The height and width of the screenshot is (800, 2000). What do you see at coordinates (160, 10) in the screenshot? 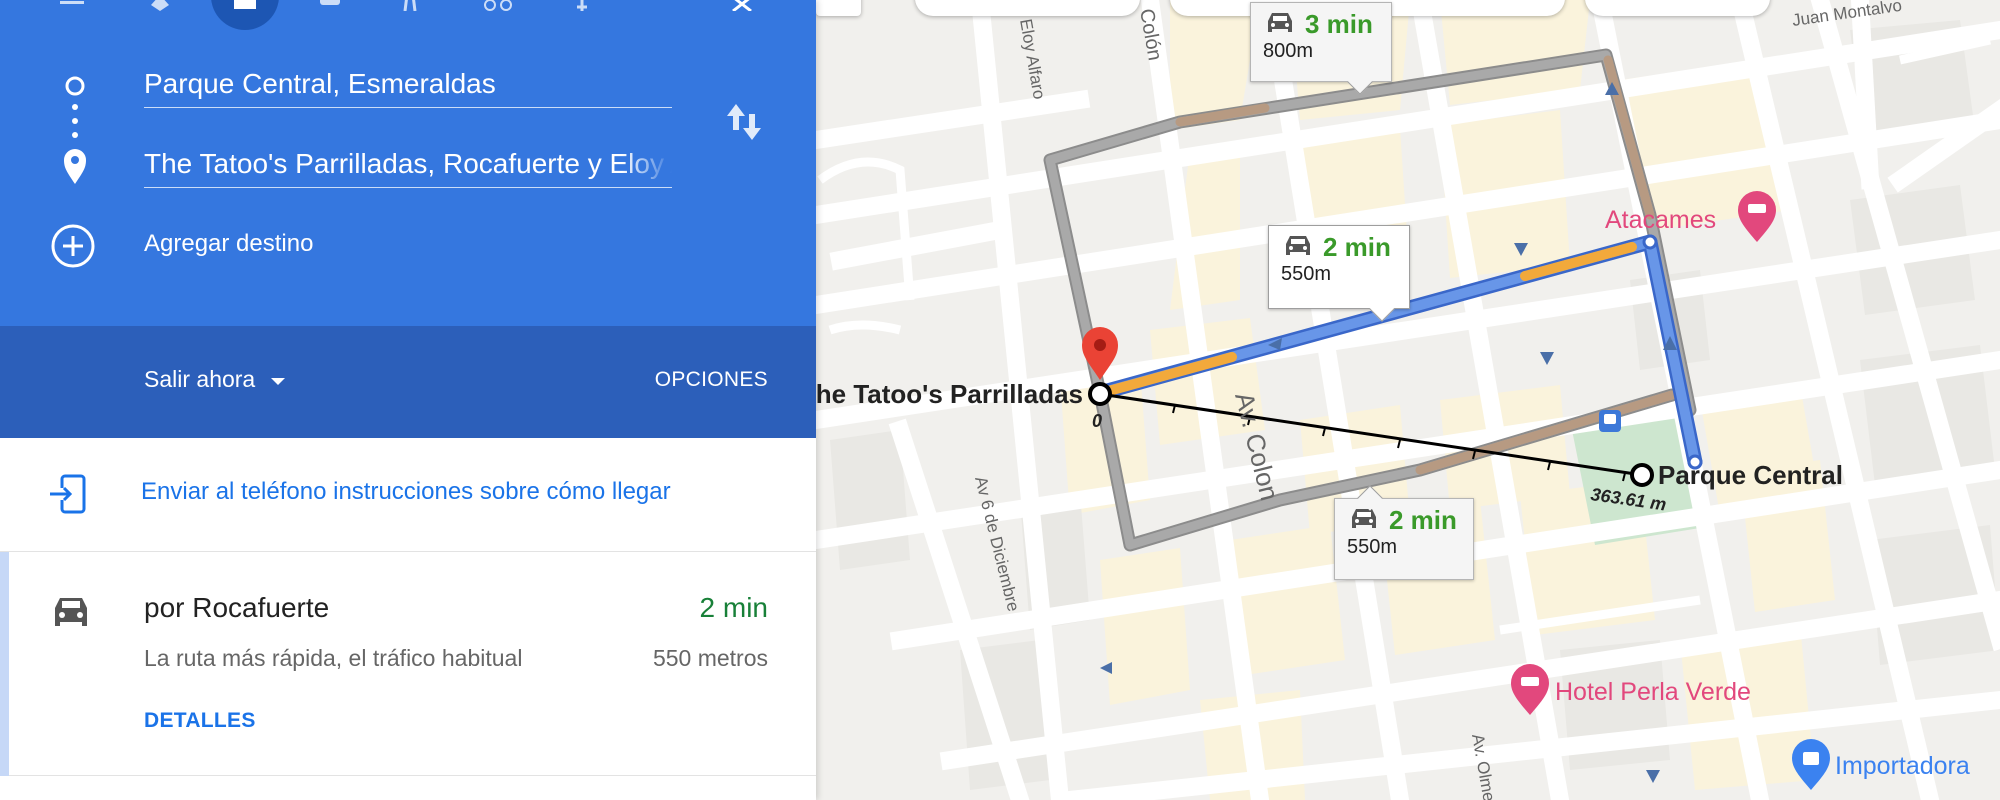
I see `best-route-icon` at bounding box center [160, 10].